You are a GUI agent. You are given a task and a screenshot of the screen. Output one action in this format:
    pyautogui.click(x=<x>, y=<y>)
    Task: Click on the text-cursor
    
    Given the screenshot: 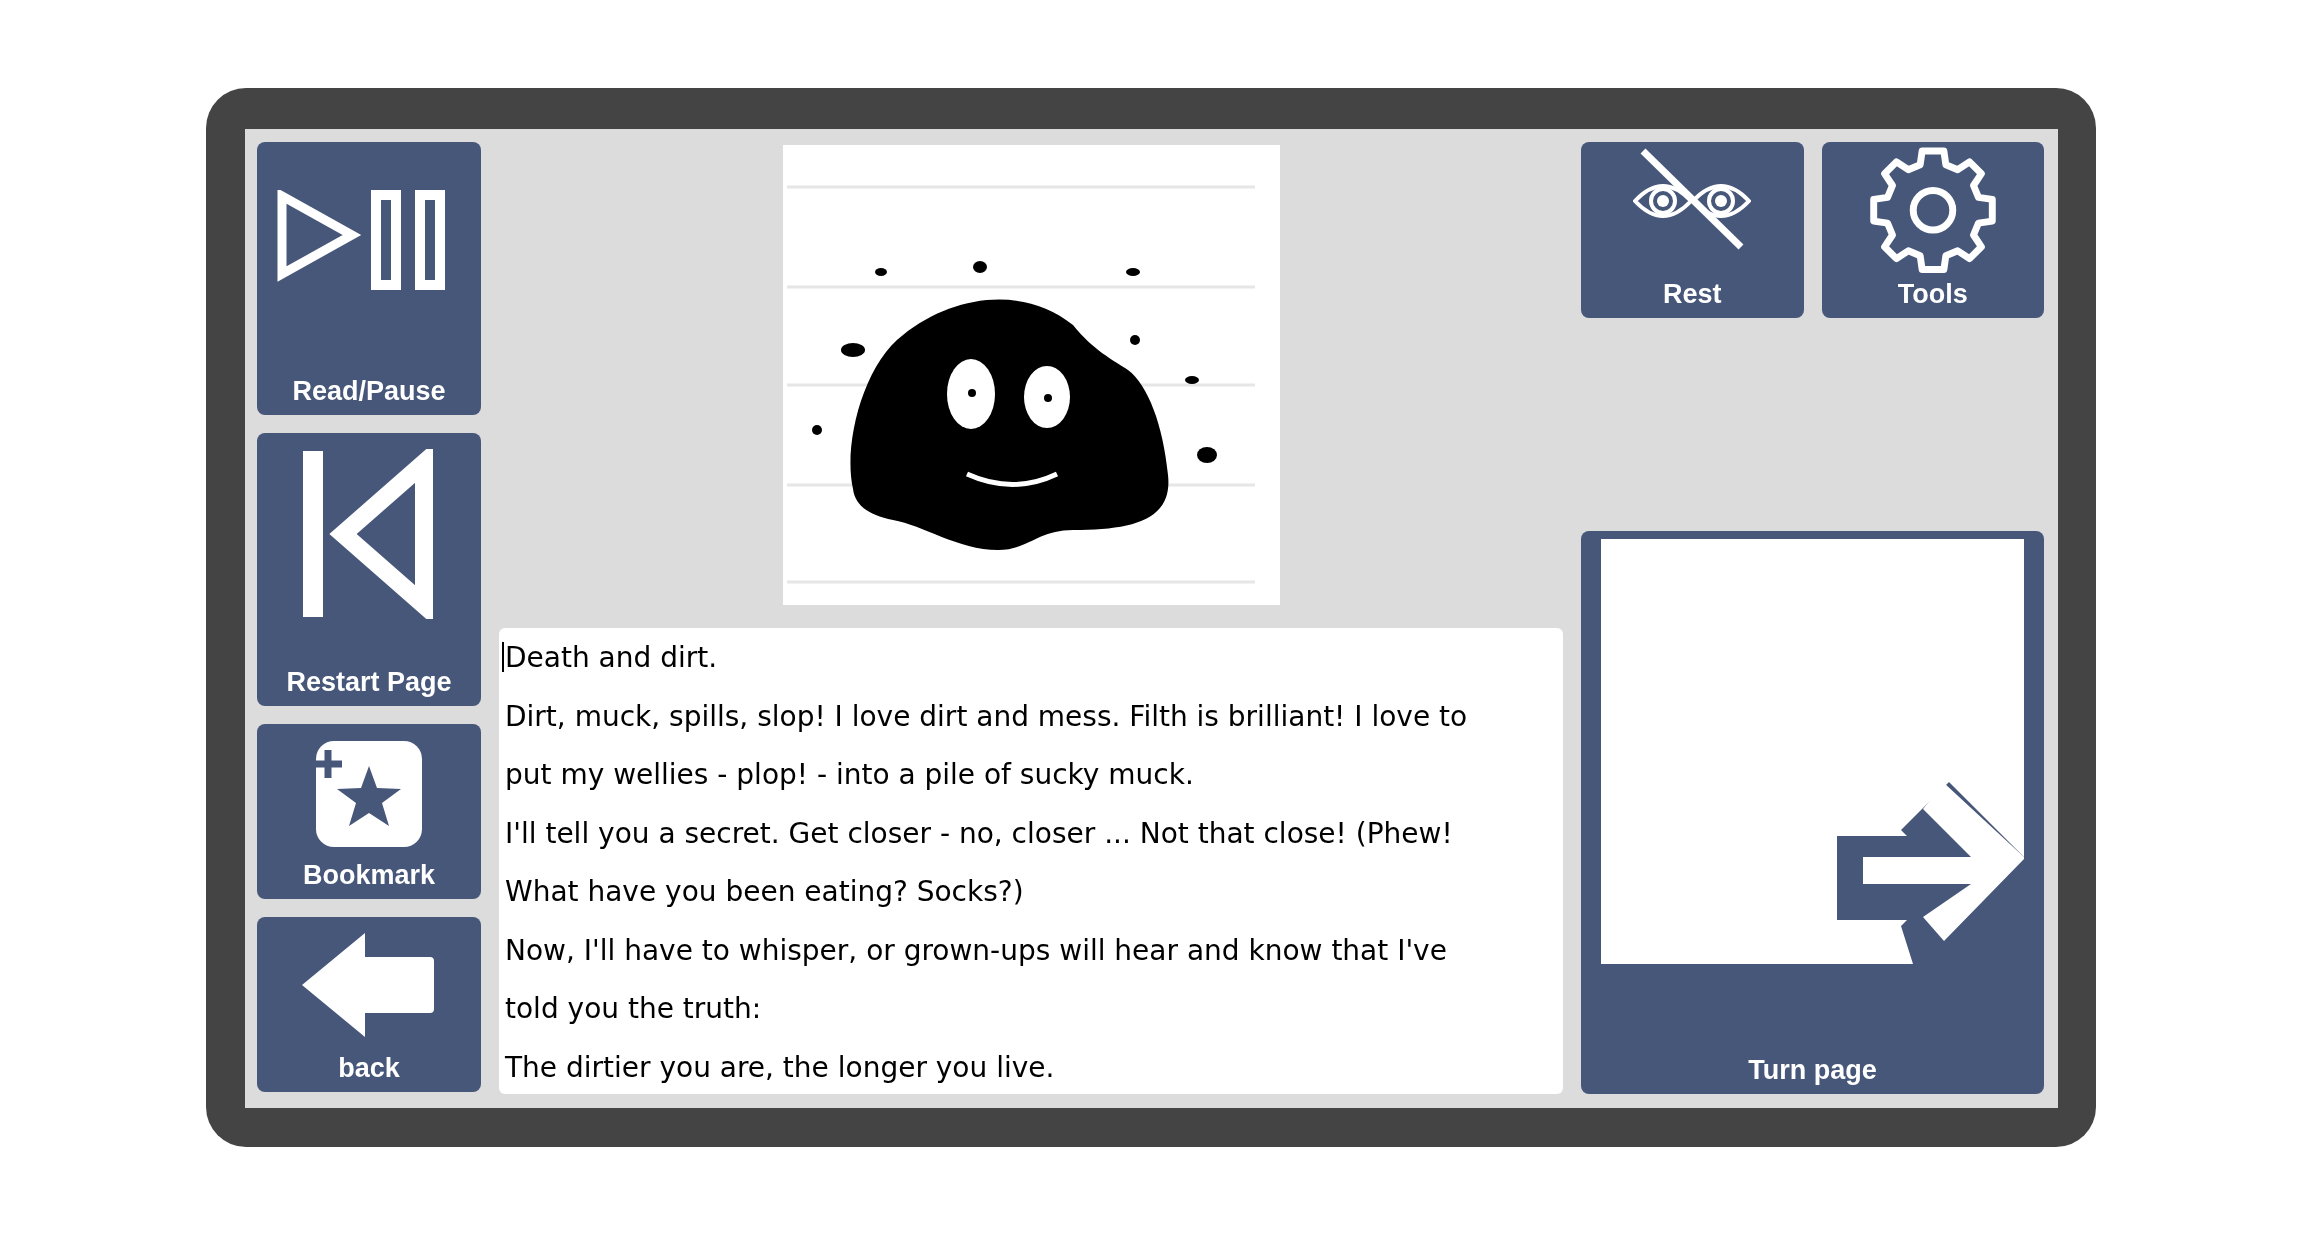 What is the action you would take?
    pyautogui.click(x=503, y=657)
    